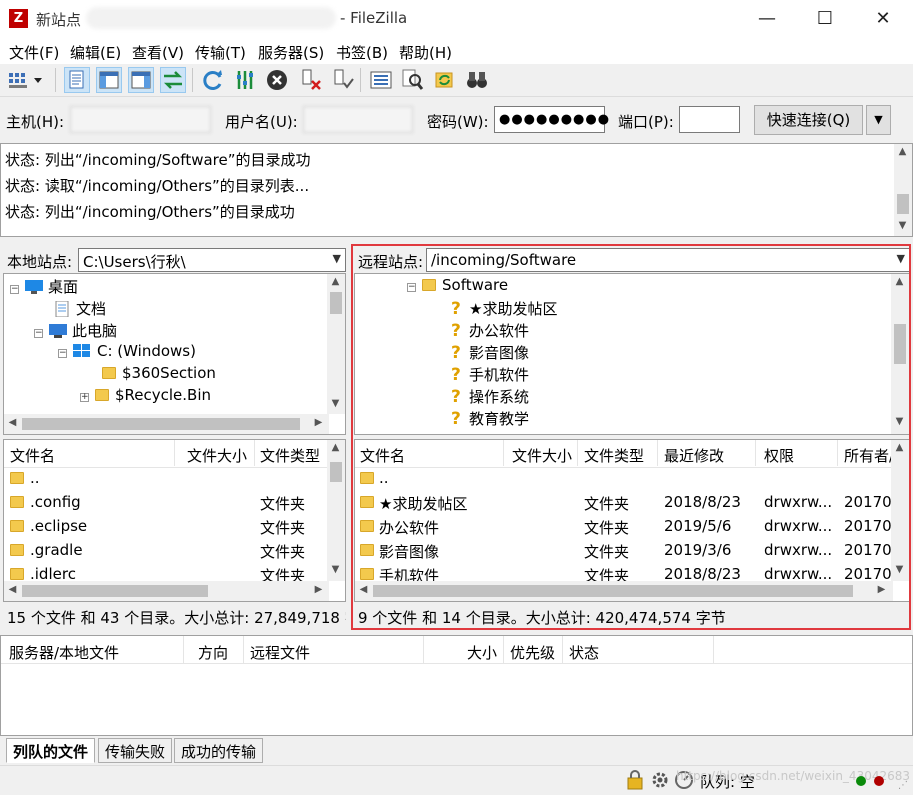 The image size is (913, 795). Describe the element at coordinates (173, 80) in the screenshot. I see `toggle-queue-icon` at that location.